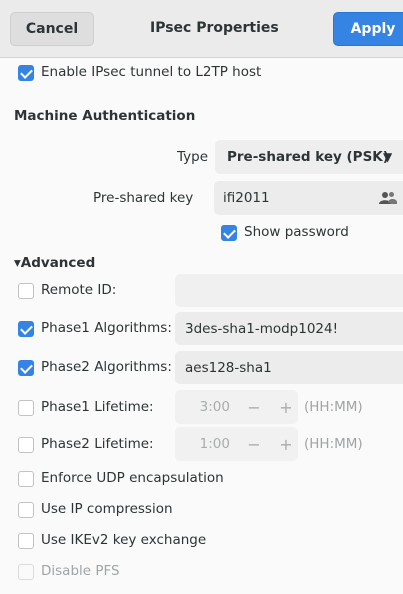 The image size is (403, 594). What do you see at coordinates (236, 444) in the screenshot?
I see `phase2-lifetime-spinner: 1:00 − +` at bounding box center [236, 444].